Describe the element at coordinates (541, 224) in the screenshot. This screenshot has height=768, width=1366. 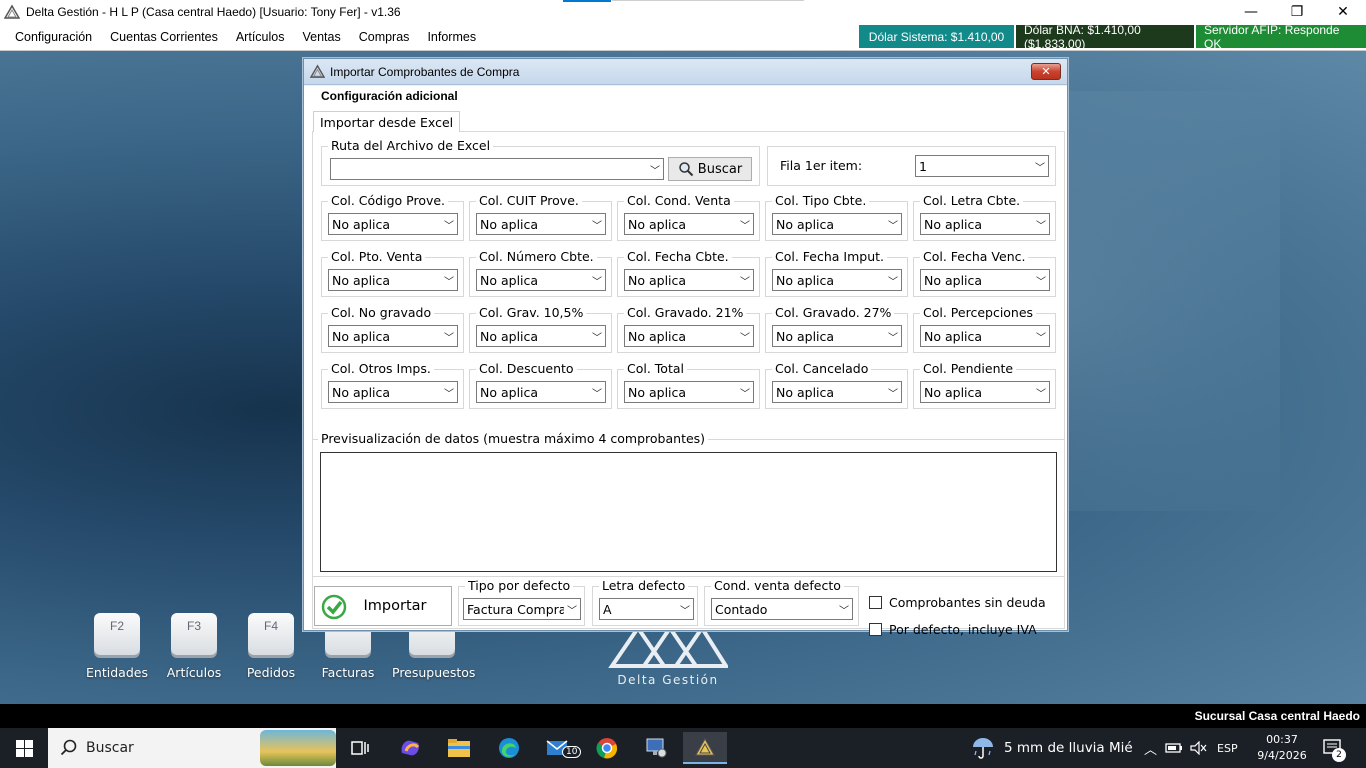
I see `column-combo-col-cuit-prove: No aplica ﹀` at that location.